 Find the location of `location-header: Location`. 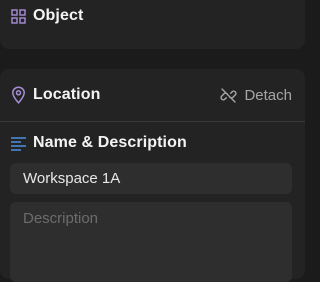

location-header: Location is located at coordinates (55, 95).